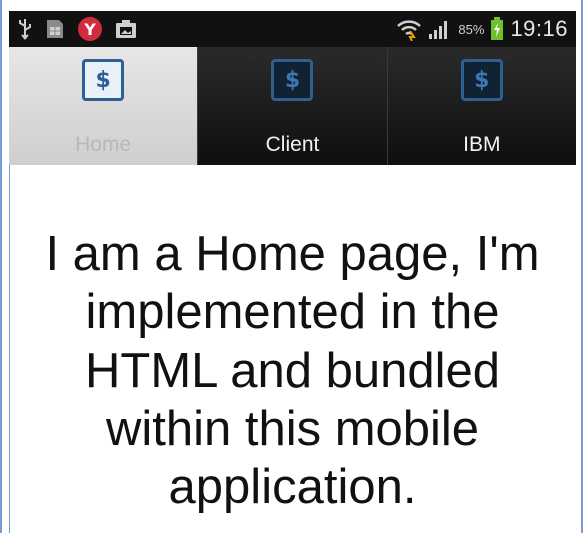 This screenshot has width=583, height=533. Describe the element at coordinates (104, 106) in the screenshot. I see `tab-home: $ Home` at that location.